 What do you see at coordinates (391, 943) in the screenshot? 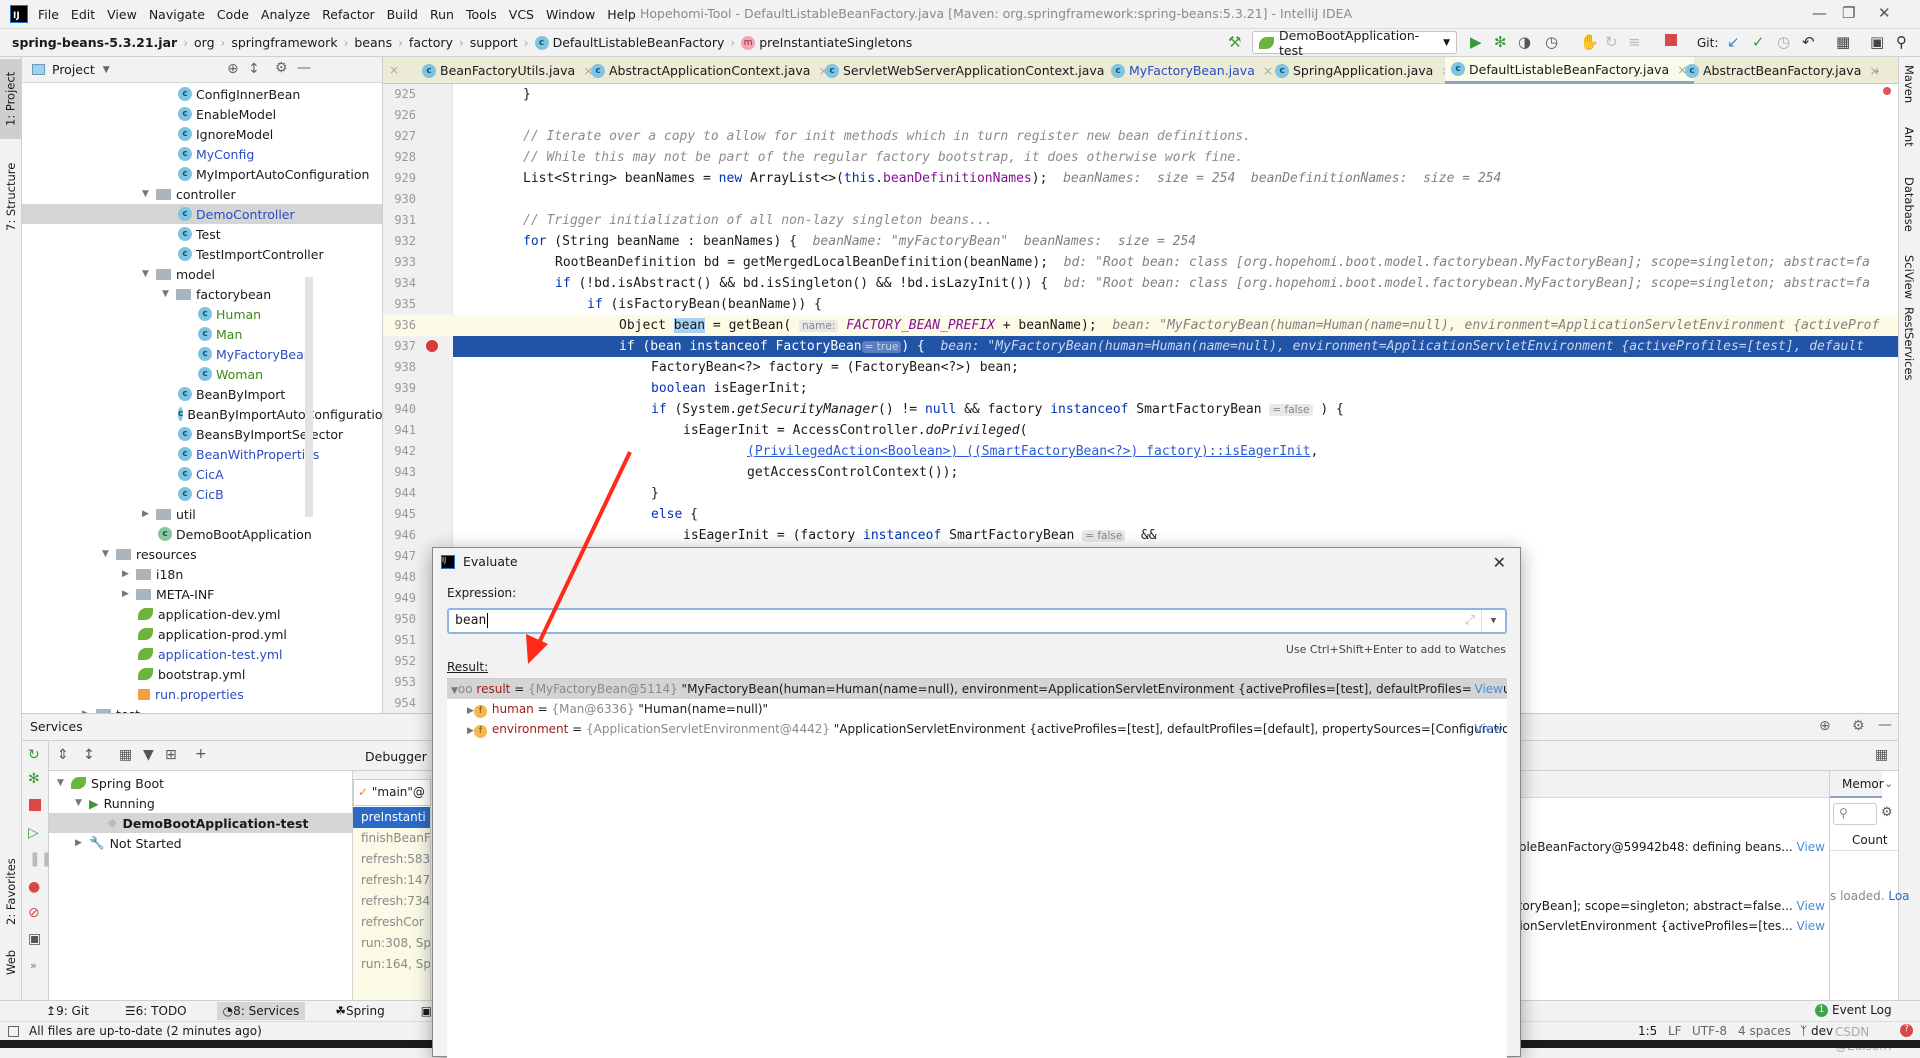
I see `stack-frame: run:308, Sp` at bounding box center [391, 943].